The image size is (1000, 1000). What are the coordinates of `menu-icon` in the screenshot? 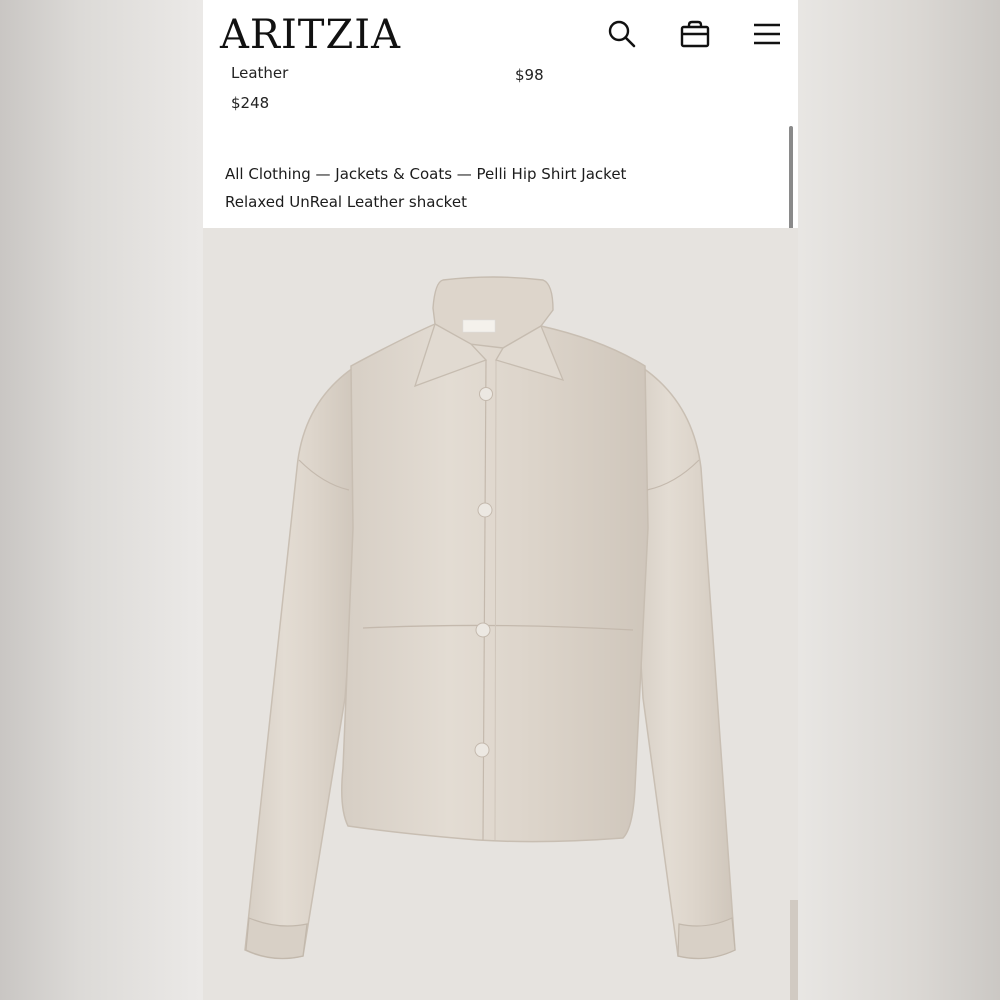 It's located at (767, 34).